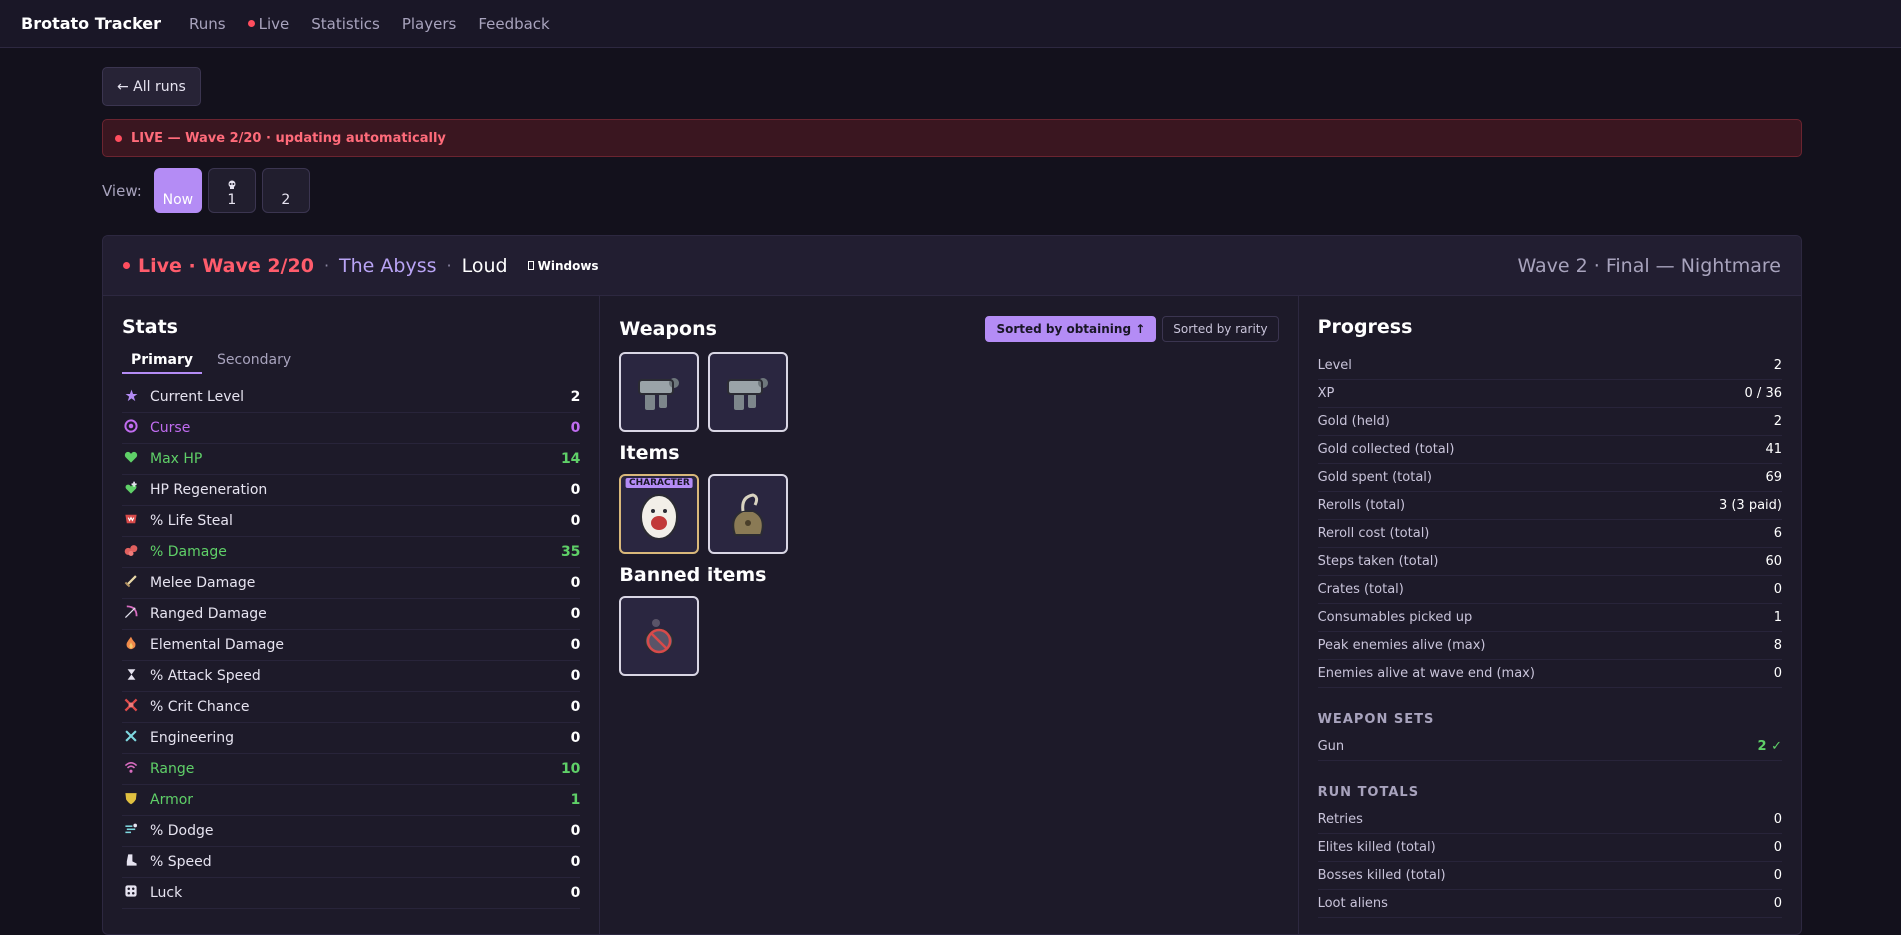 Image resolution: width=1901 pixels, height=935 pixels. I want to click on stat-name: Melee Damage, so click(203, 583).